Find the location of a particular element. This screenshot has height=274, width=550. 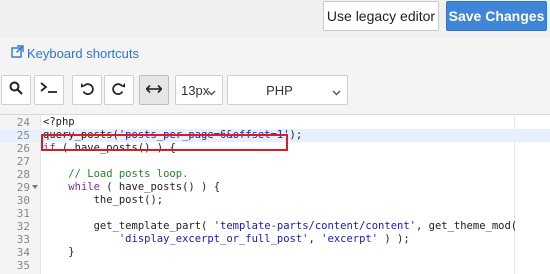

code-line: 31 is located at coordinates (275, 213).